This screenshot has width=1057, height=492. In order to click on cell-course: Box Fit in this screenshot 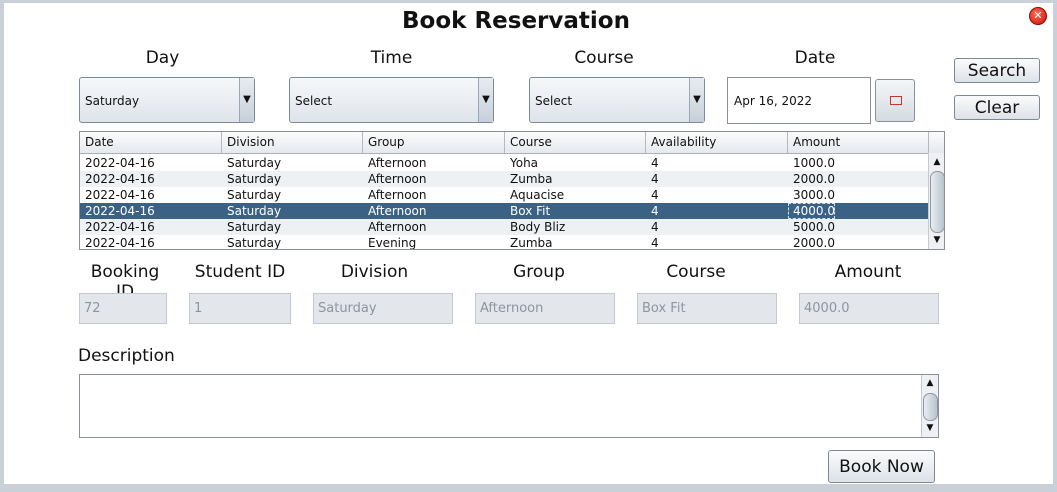, I will do `click(530, 211)`.